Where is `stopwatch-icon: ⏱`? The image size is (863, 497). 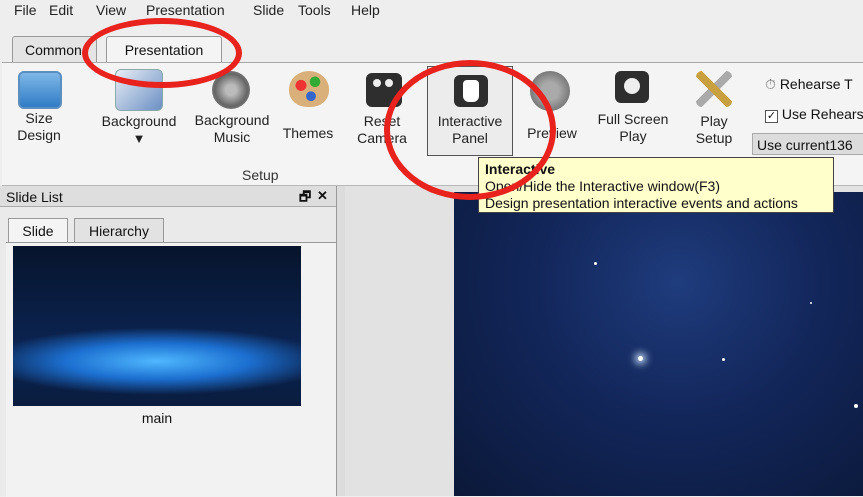
stopwatch-icon: ⏱ is located at coordinates (770, 84).